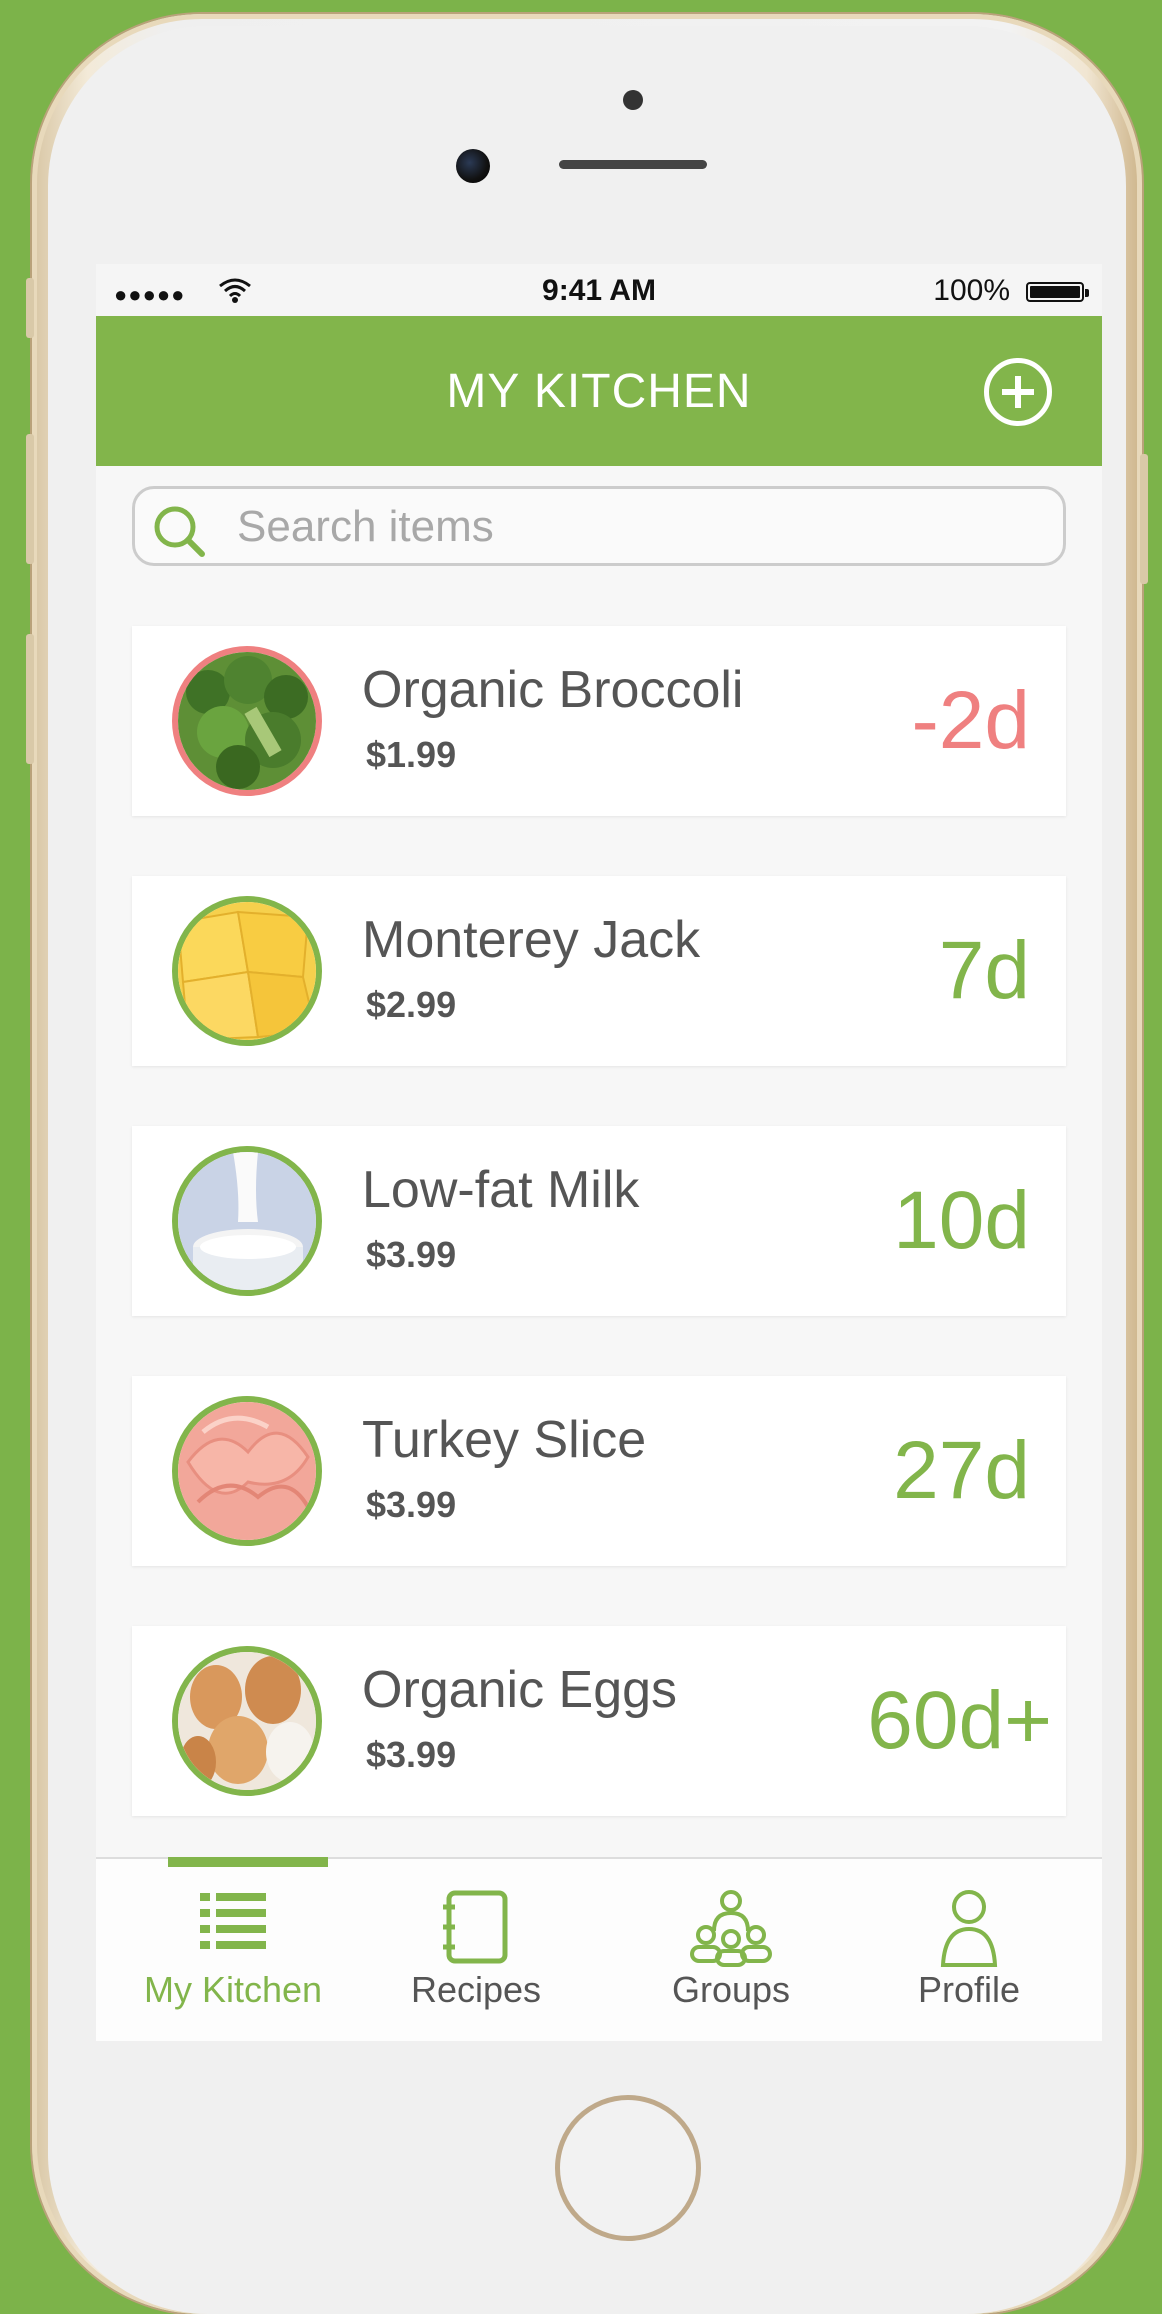  Describe the element at coordinates (628, 2168) in the screenshot. I see `home-button` at that location.